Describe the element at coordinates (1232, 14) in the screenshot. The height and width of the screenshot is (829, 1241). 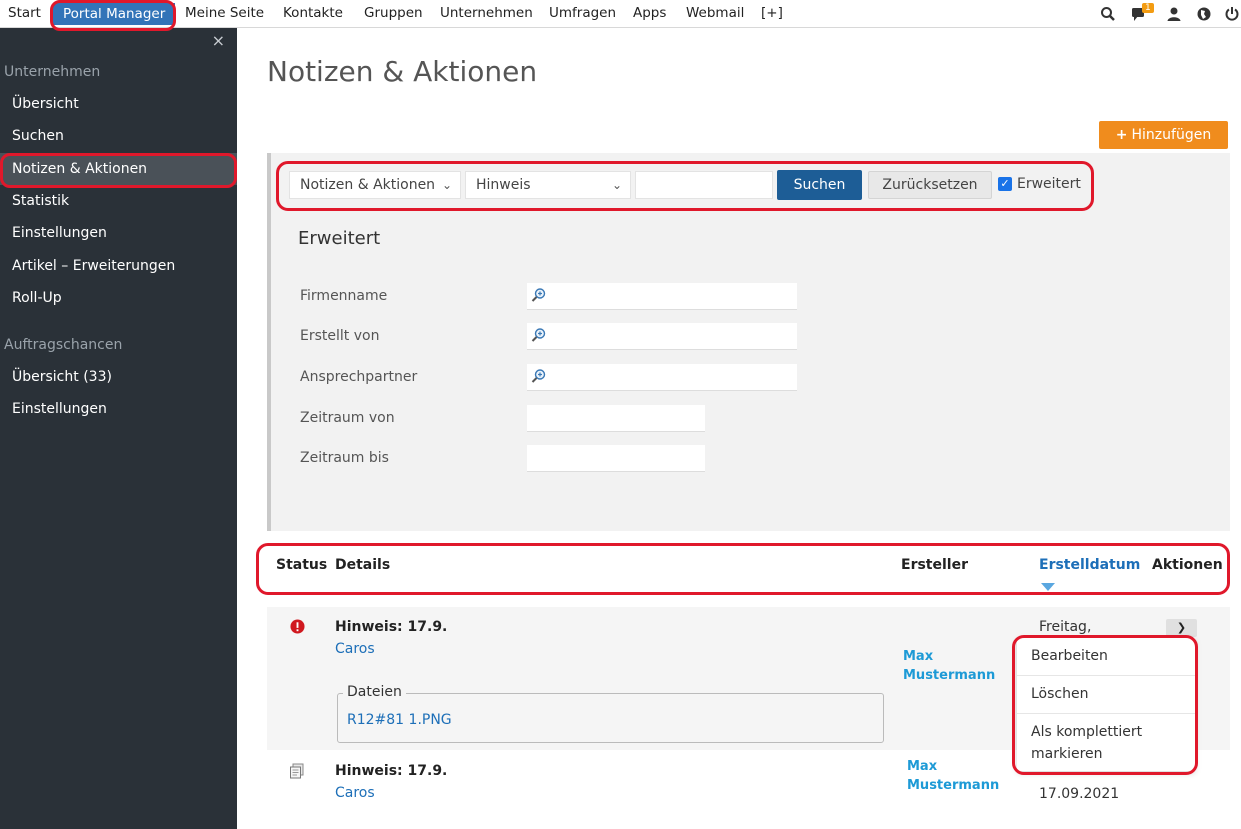
I see `power-icon` at that location.